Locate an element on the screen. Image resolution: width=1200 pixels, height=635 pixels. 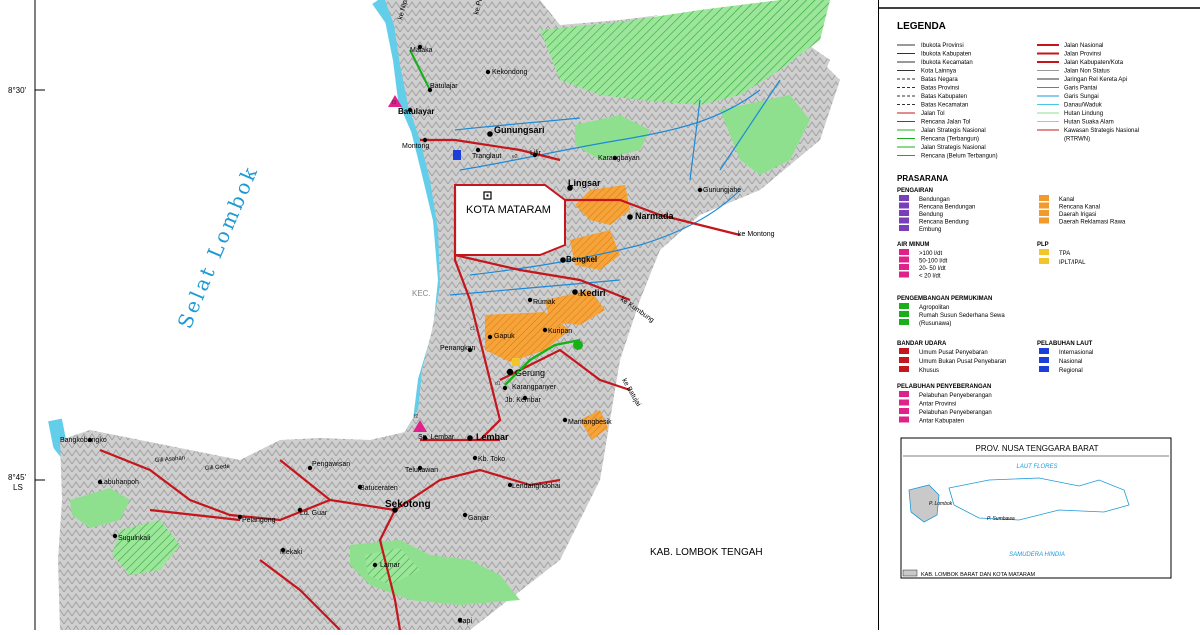
legend-section-item: Antar Provinsi is located at coordinates (937, 405).